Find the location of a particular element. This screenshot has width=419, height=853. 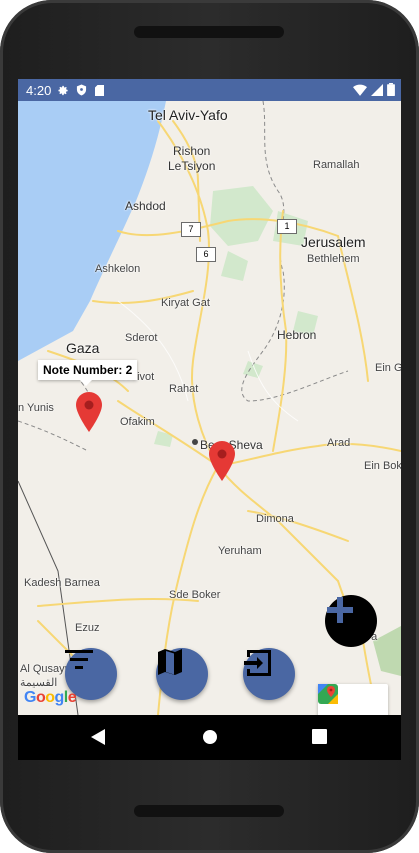

back-icon is located at coordinates (98, 737).